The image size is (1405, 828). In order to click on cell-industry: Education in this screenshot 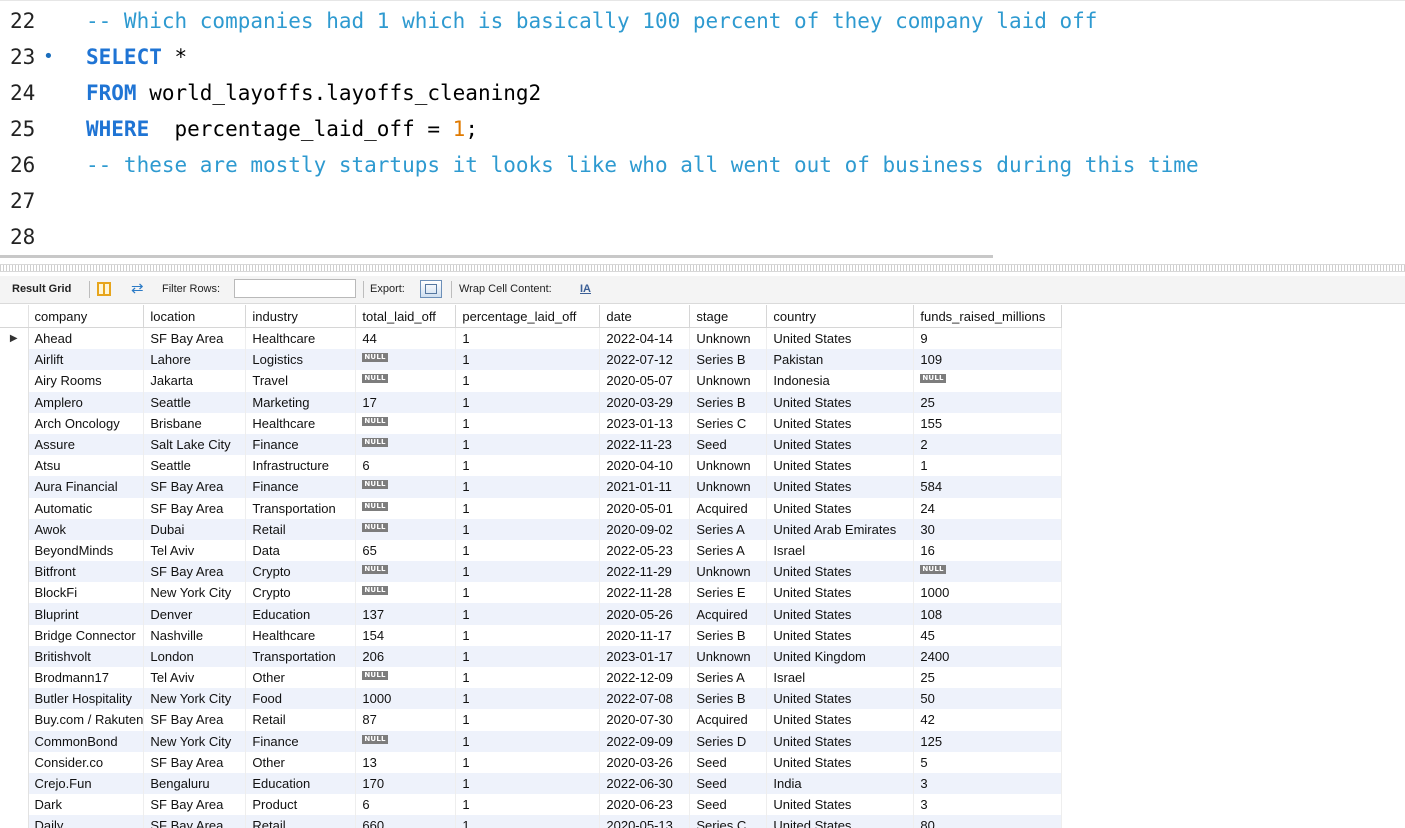, I will do `click(301, 783)`.